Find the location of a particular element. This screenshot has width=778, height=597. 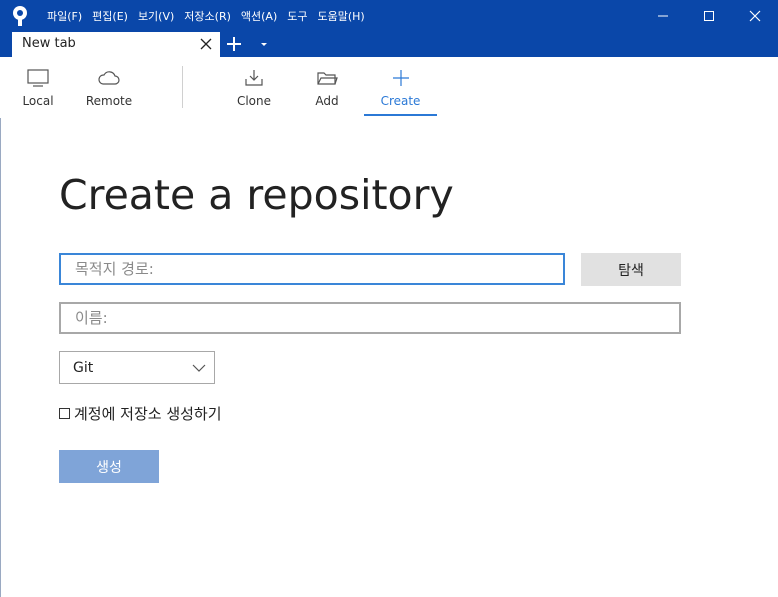

download-icon is located at coordinates (254, 78).